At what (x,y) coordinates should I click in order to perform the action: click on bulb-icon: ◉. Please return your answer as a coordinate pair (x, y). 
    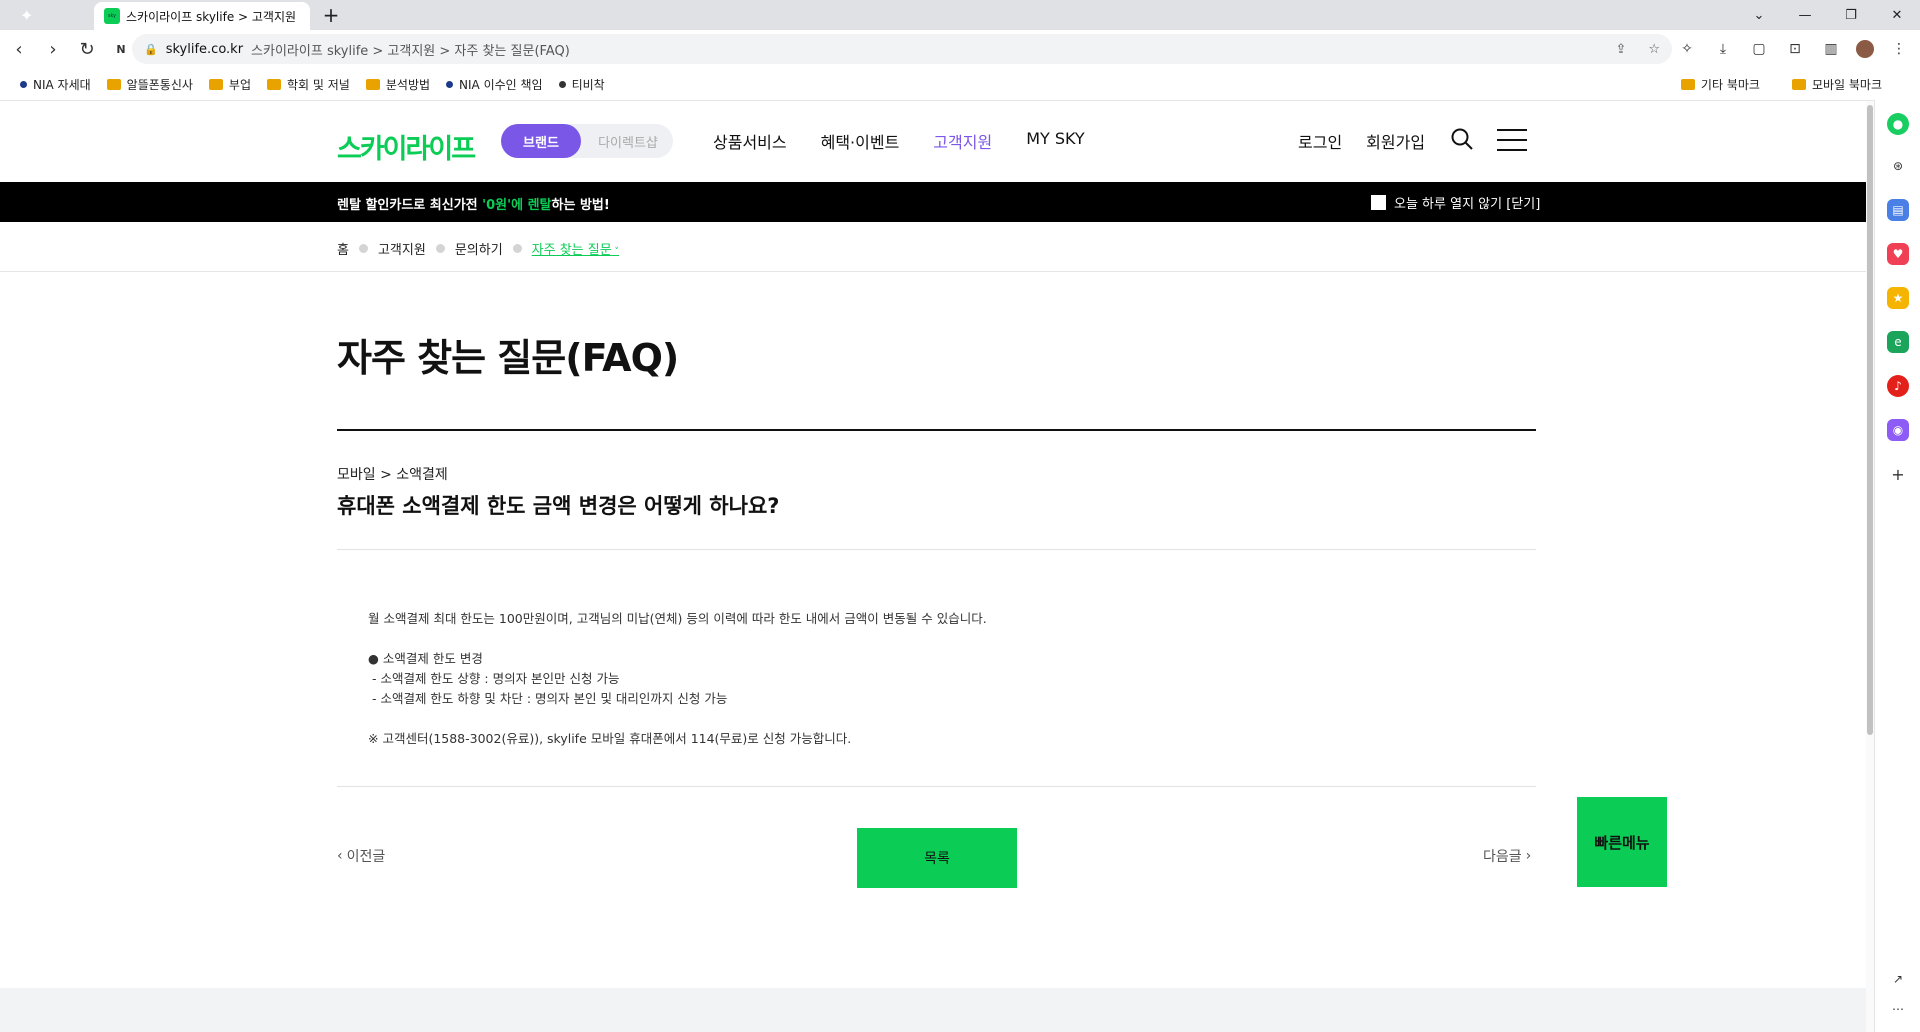
    Looking at the image, I should click on (1898, 430).